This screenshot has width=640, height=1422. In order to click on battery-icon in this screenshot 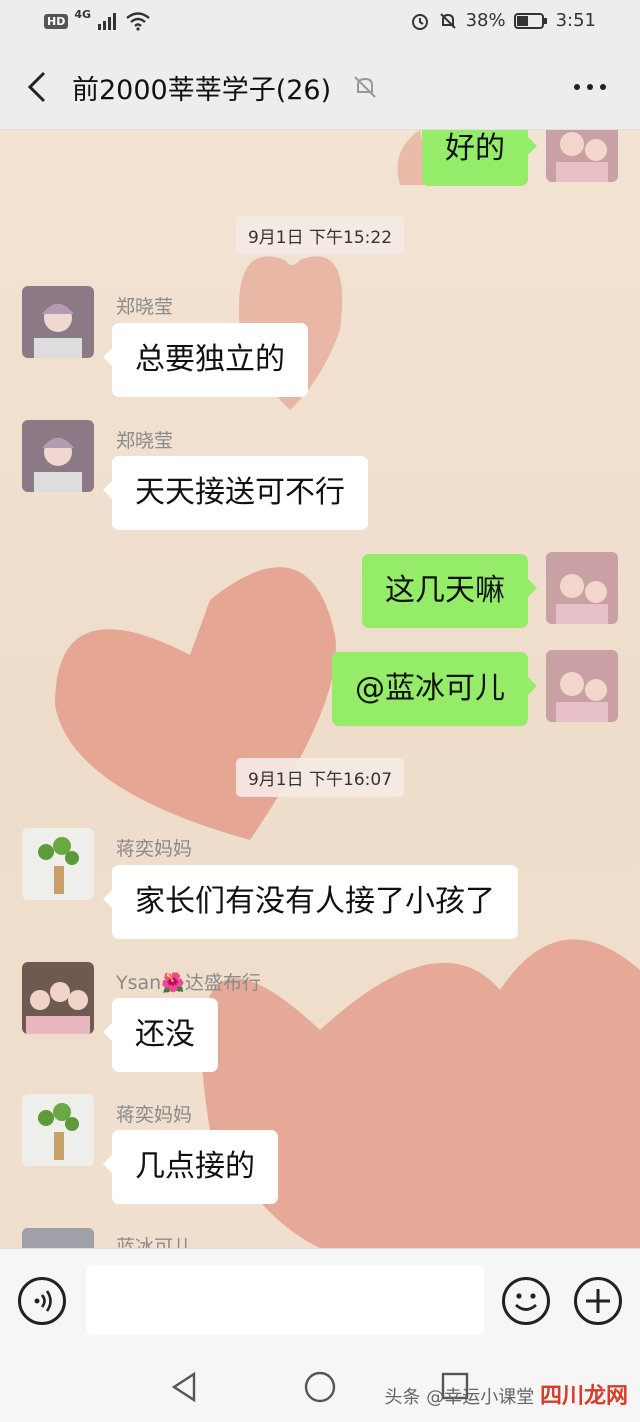, I will do `click(530, 20)`.